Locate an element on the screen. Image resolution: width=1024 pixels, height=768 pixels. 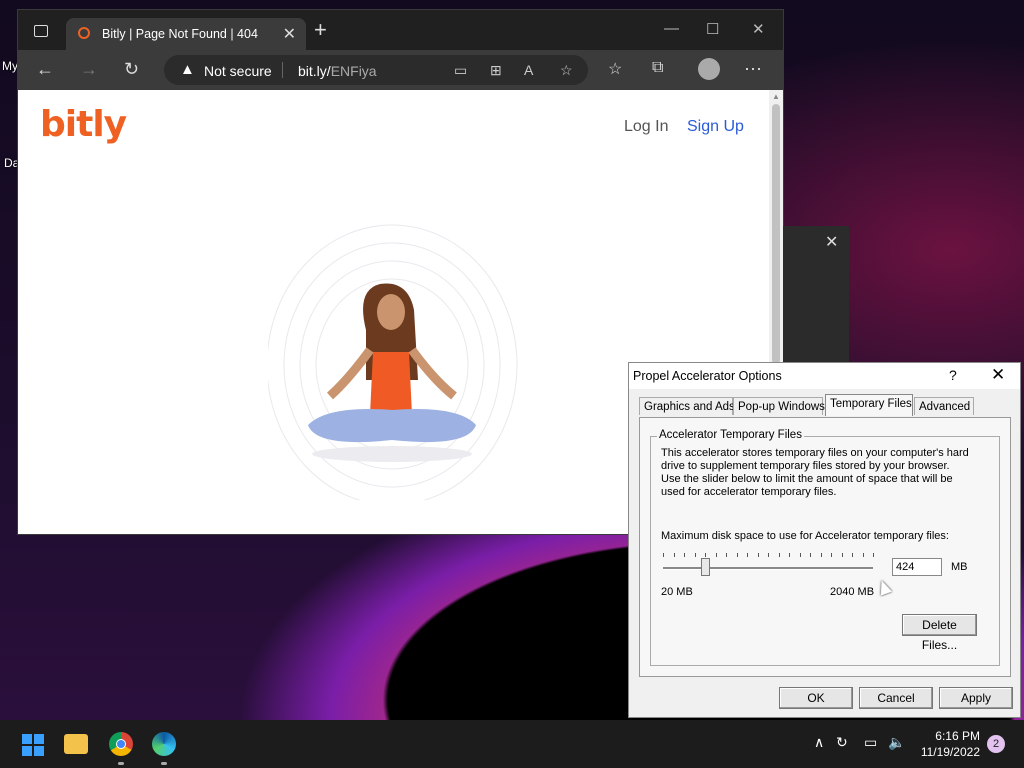
disk-space-slider-track is located at coordinates (768, 568).